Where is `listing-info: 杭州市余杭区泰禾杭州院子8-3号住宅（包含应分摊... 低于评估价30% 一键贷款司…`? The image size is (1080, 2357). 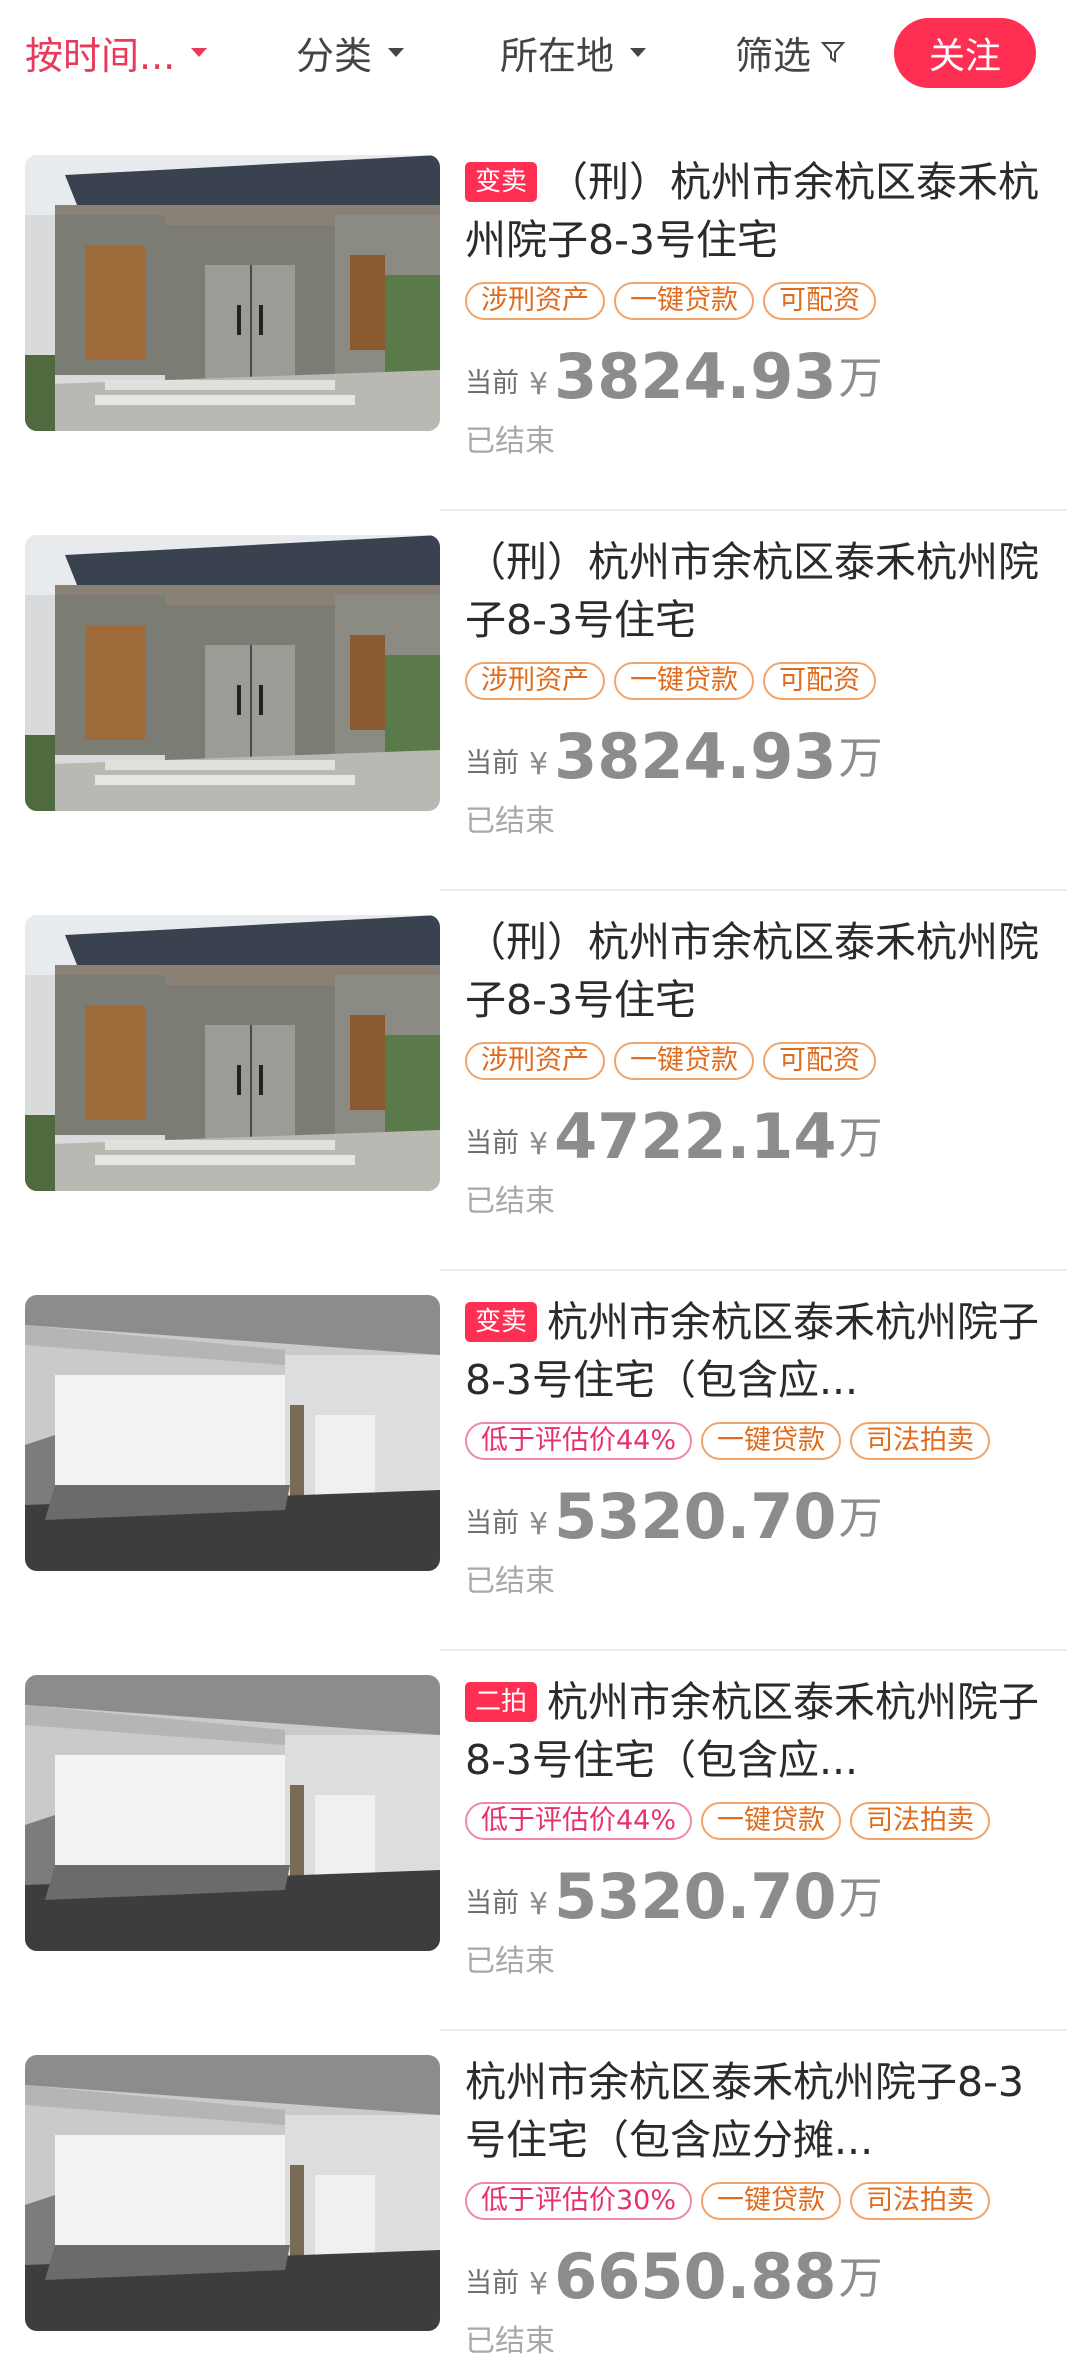 listing-info: 杭州市余杭区泰禾杭州院子8-3号住宅（包含应分摊... 低于评估价30% 一键贷款司… is located at coordinates (760, 2196).